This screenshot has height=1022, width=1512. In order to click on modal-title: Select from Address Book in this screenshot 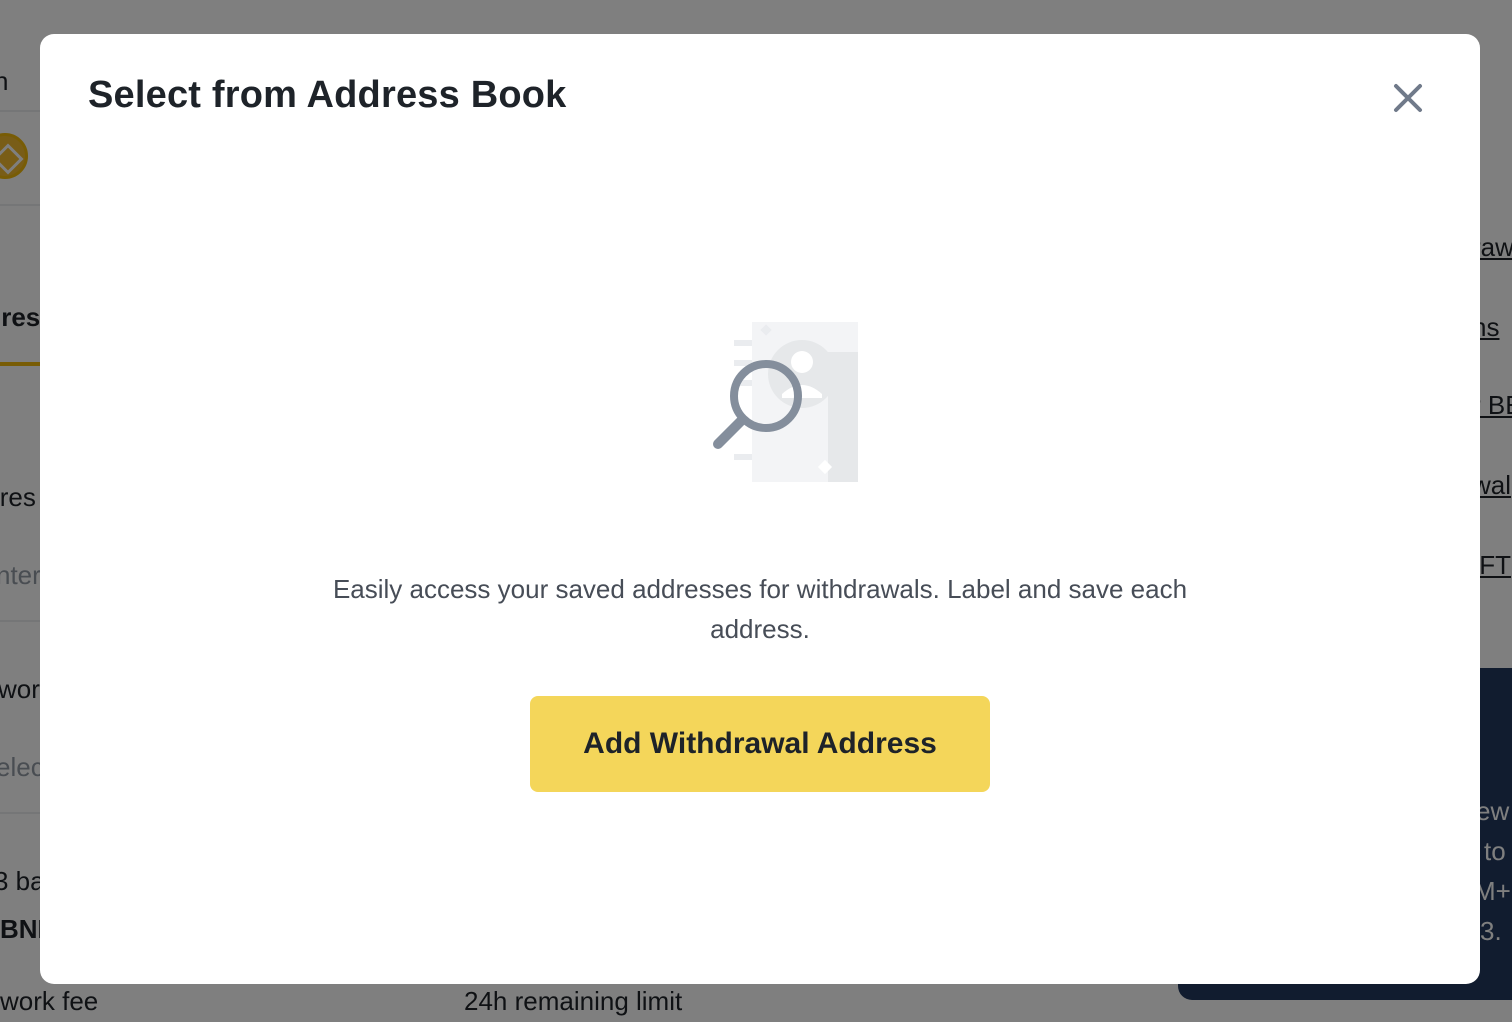, I will do `click(327, 95)`.